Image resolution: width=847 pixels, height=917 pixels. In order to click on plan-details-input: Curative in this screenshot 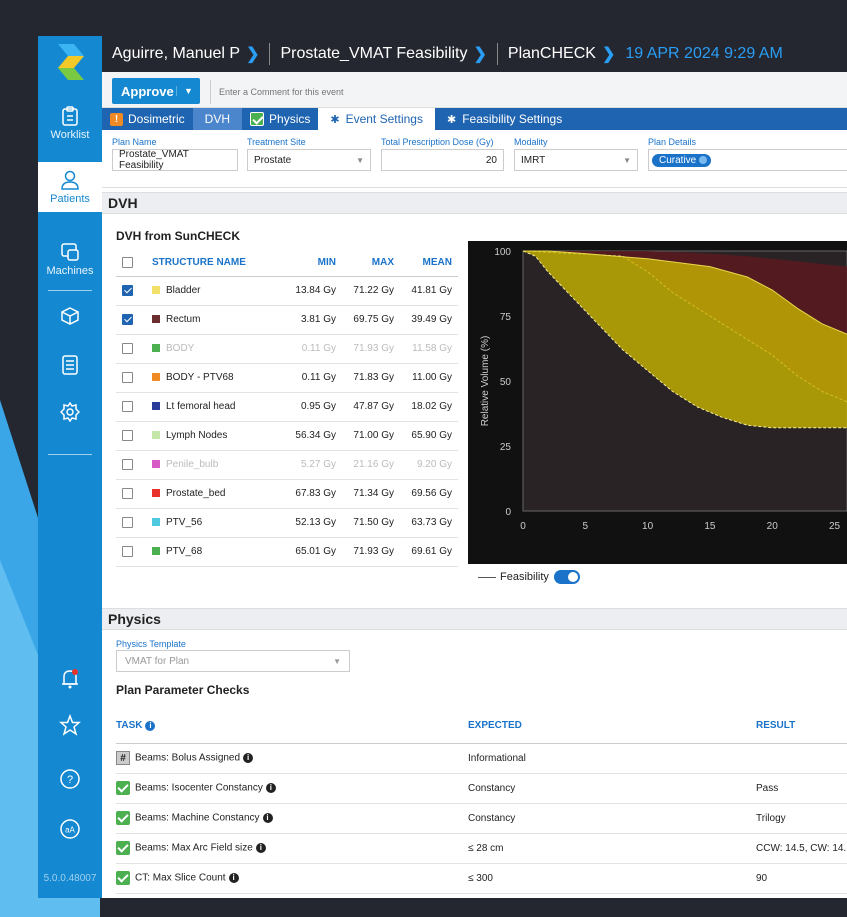, I will do `click(747, 160)`.